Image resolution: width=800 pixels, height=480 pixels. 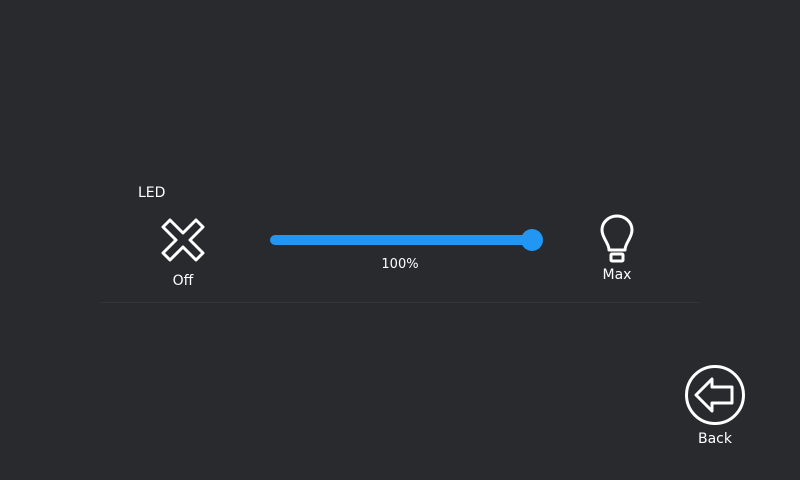 I want to click on slider-fill, so click(x=401, y=240).